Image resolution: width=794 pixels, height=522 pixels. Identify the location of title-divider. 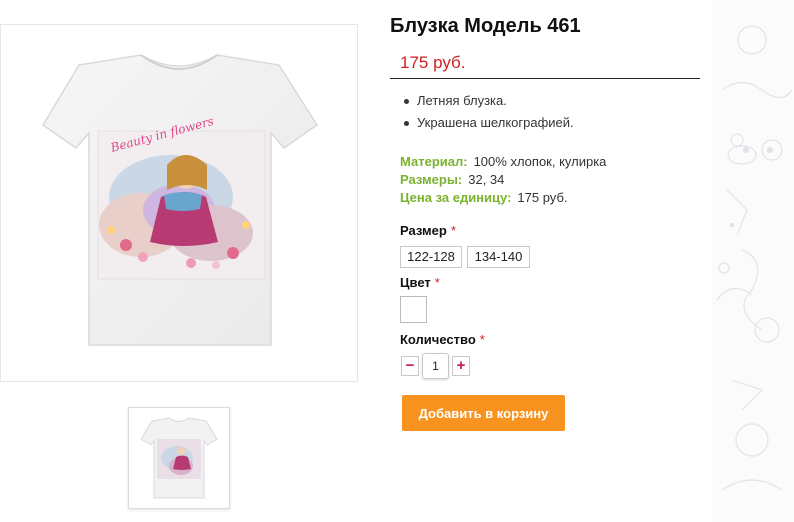
(545, 78).